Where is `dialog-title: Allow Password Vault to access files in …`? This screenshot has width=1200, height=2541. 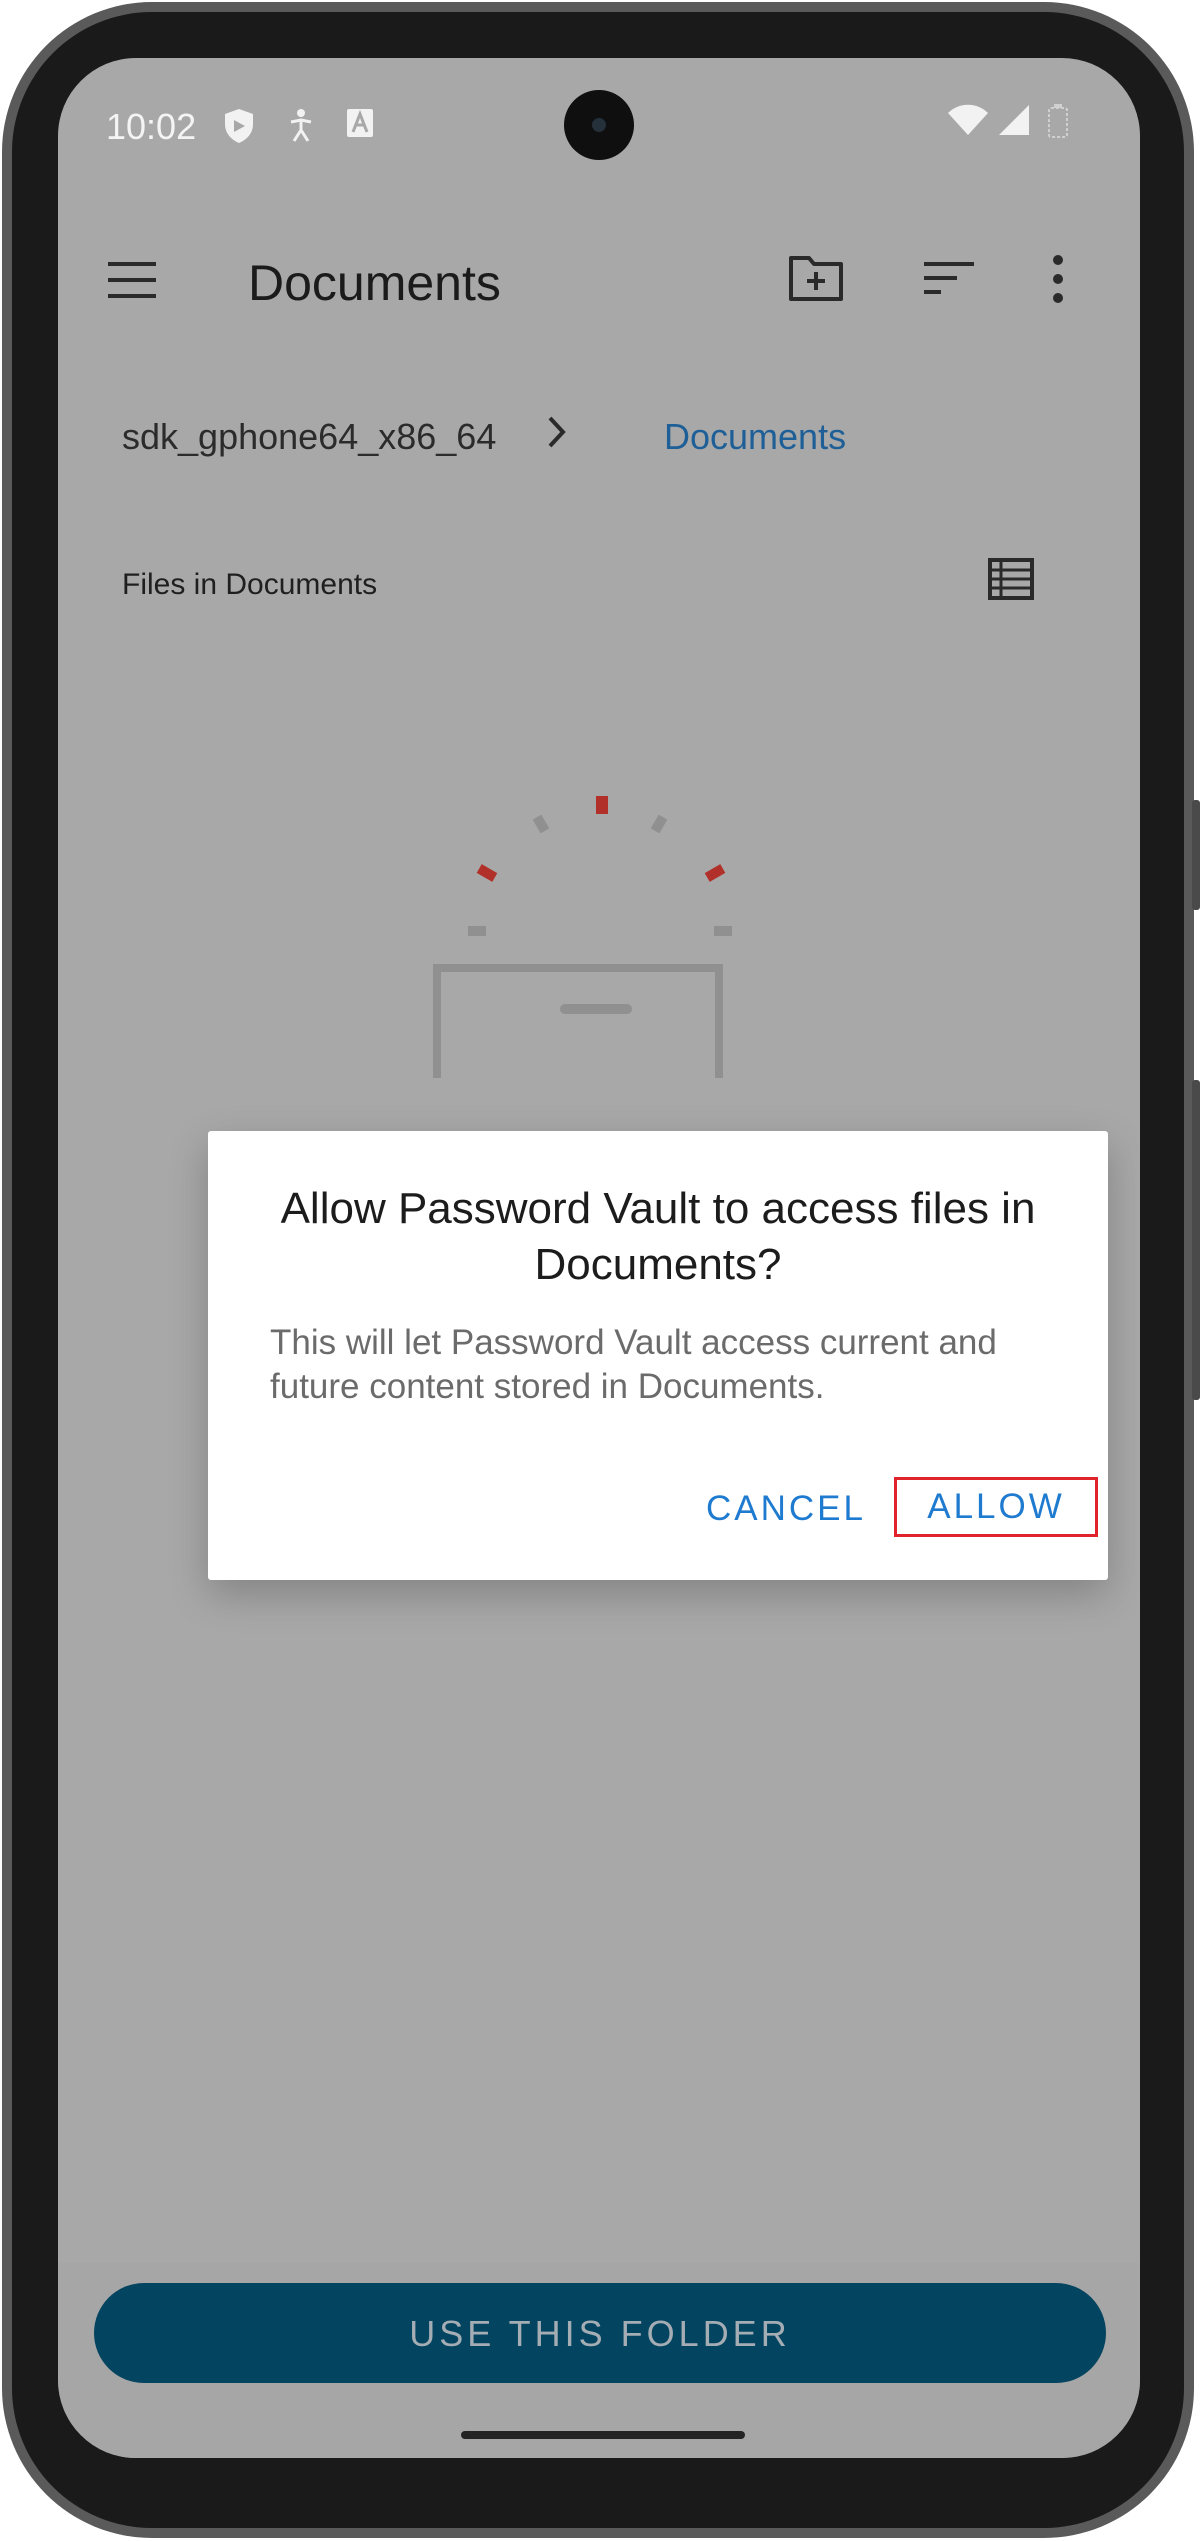 dialog-title: Allow Password Vault to access files in … is located at coordinates (658, 1236).